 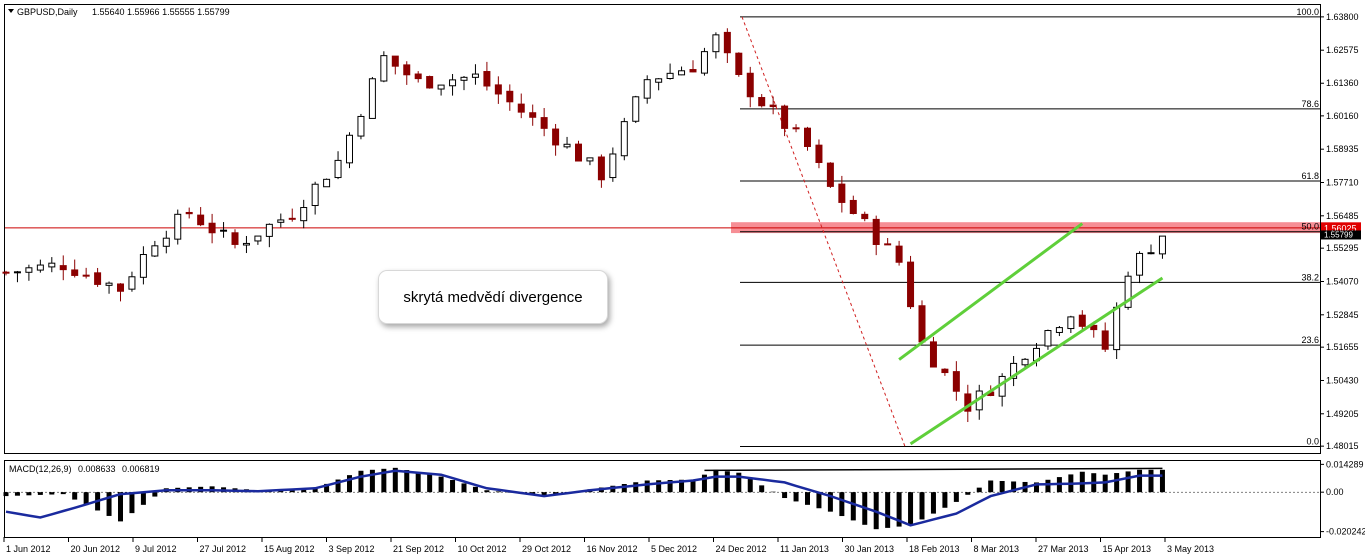 What do you see at coordinates (1342, 83) in the screenshot?
I see `price-tick-label: 1.61360` at bounding box center [1342, 83].